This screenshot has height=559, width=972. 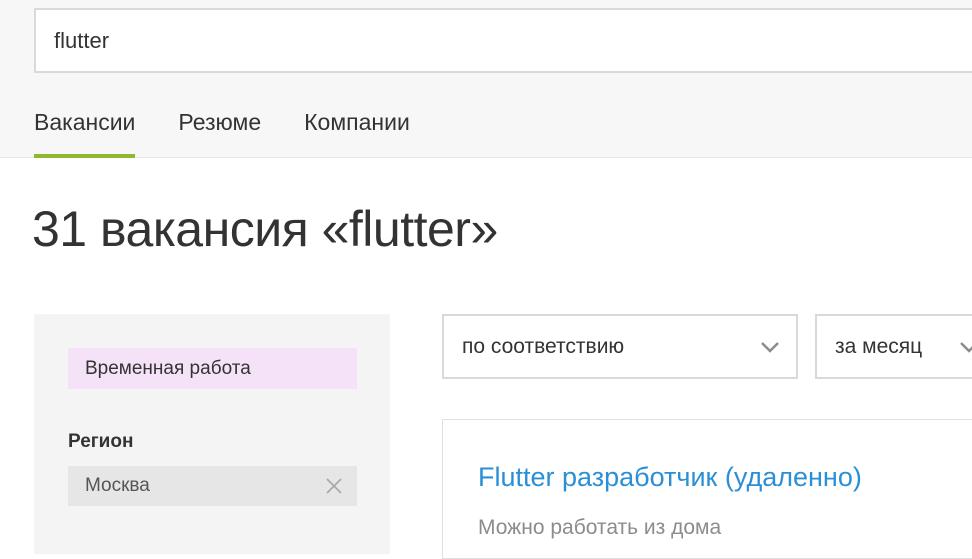 What do you see at coordinates (503, 40) in the screenshot?
I see `search-input` at bounding box center [503, 40].